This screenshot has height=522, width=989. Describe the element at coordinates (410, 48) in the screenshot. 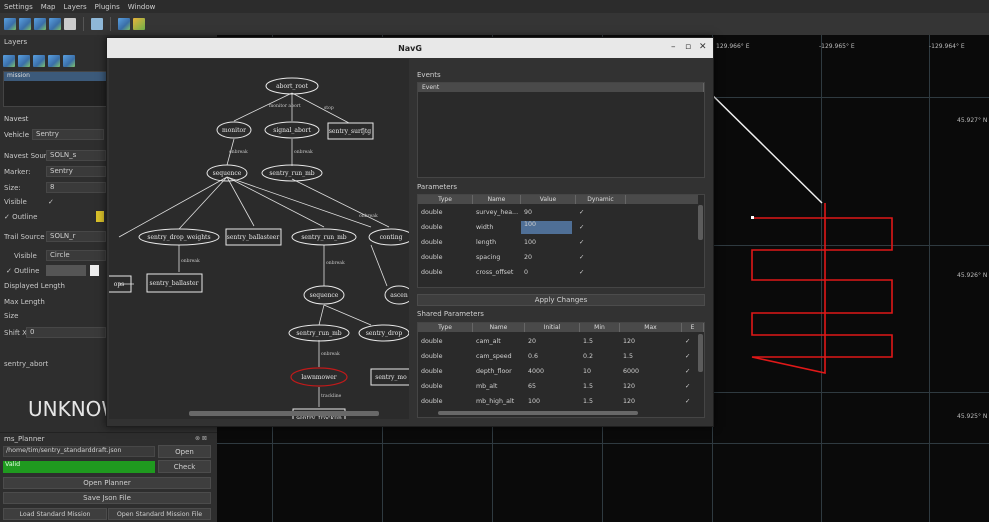

I see `navg-titlebar: NavG – ▫ ✕` at that location.